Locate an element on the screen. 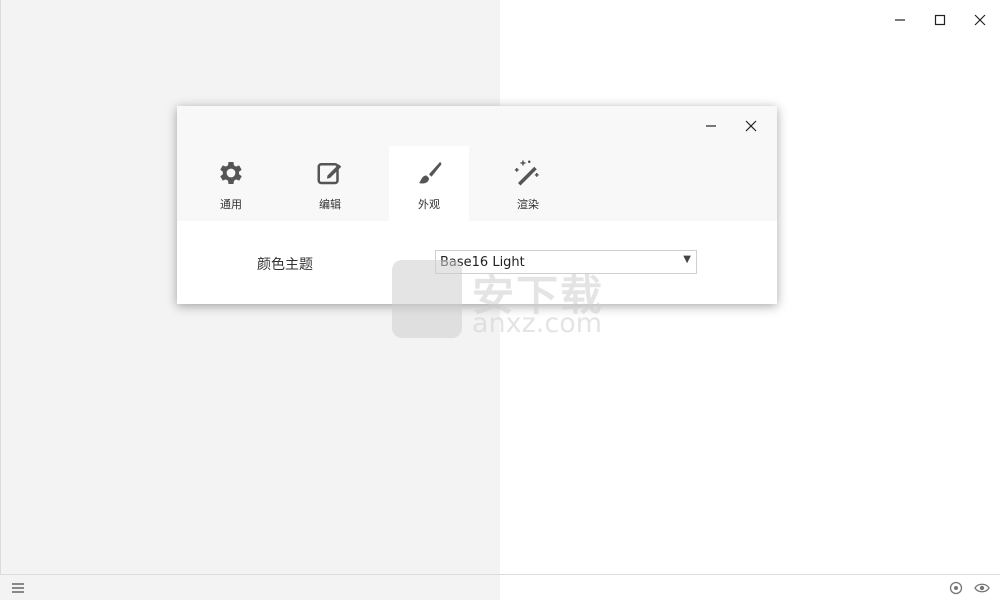 The width and height of the screenshot is (1000, 600). dialog-controls is located at coordinates (731, 126).